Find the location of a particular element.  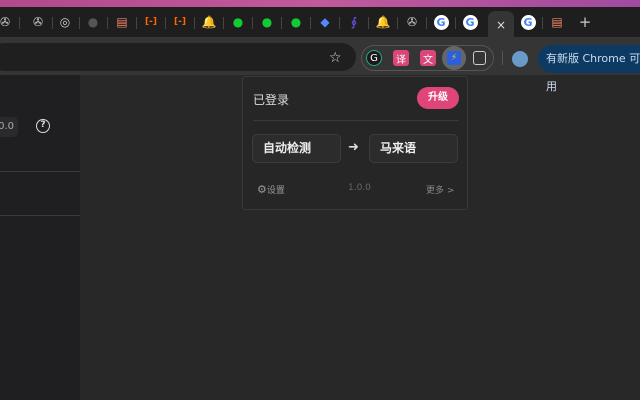

tab-strip: × + ✇ ✇ ◎ ● ▤ [-] [-] 🔔 ● ● ● ◆ ∮ 🔔 ✇ G G G ▤ is located at coordinates (320, 22).